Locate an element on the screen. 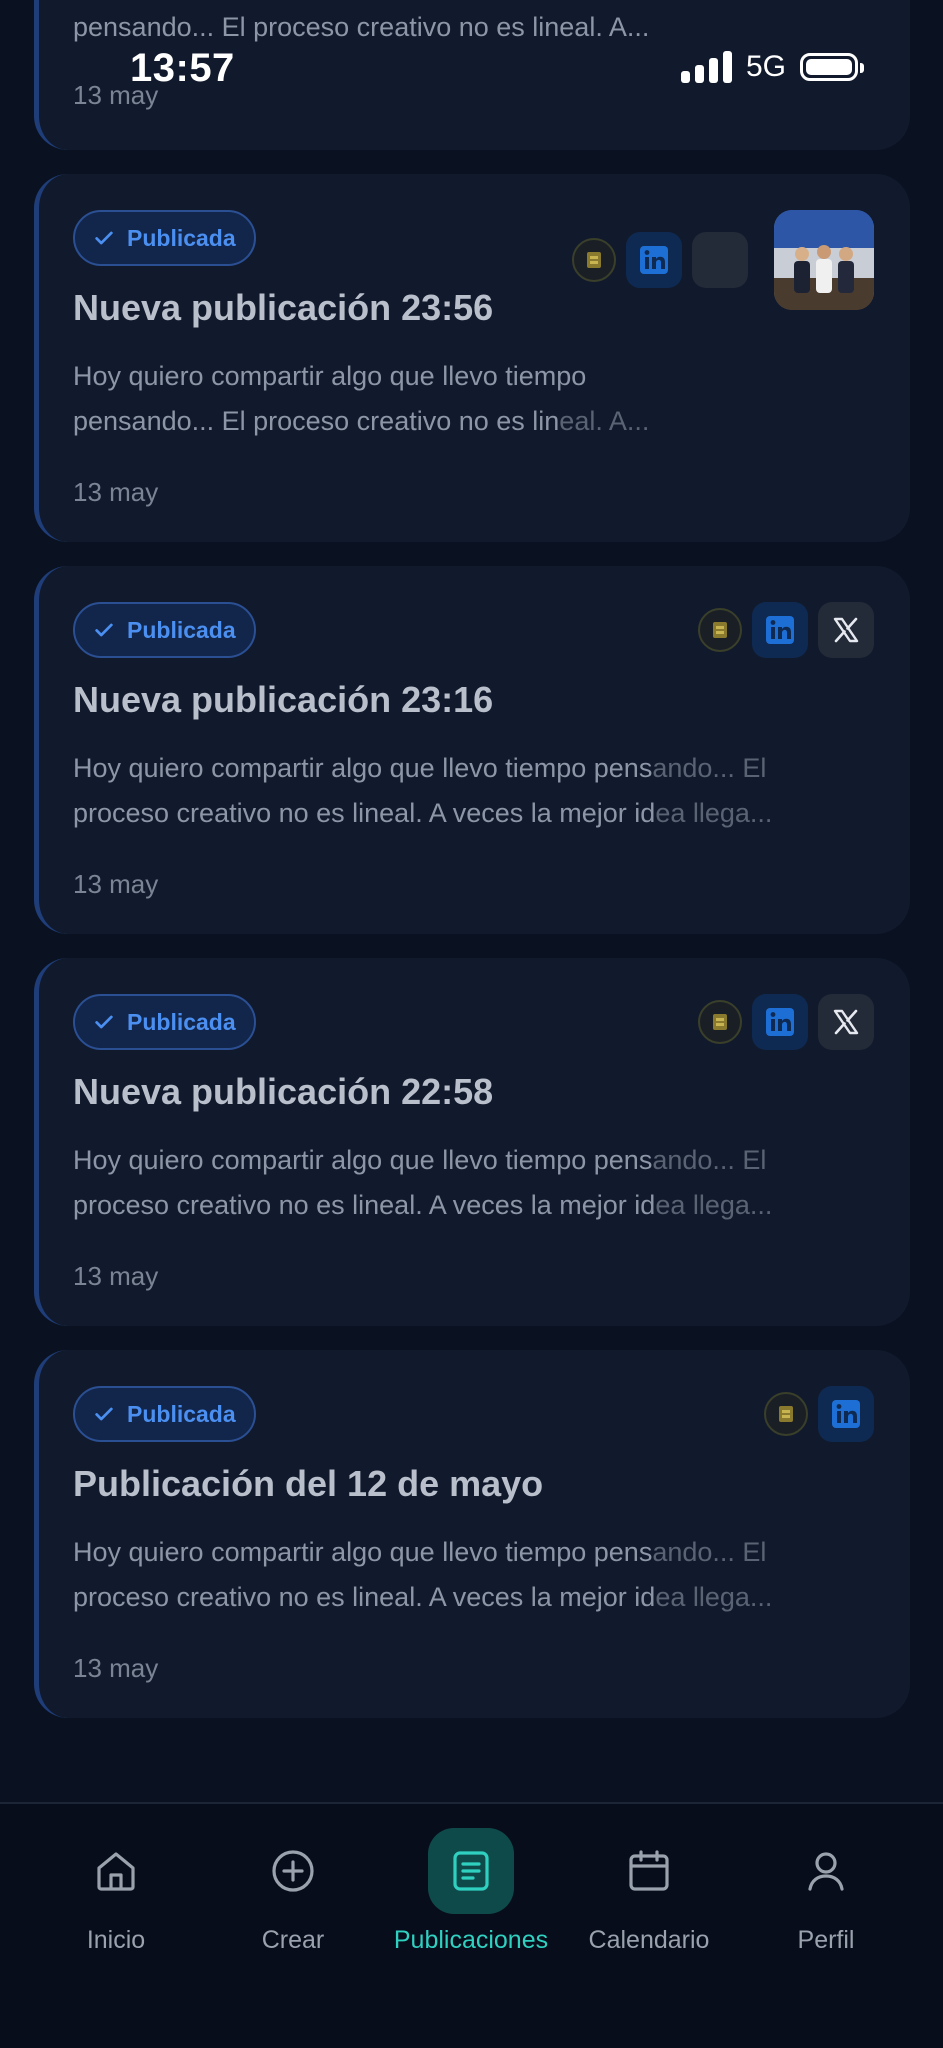  nav-label: Publicaciones is located at coordinates (471, 1940).